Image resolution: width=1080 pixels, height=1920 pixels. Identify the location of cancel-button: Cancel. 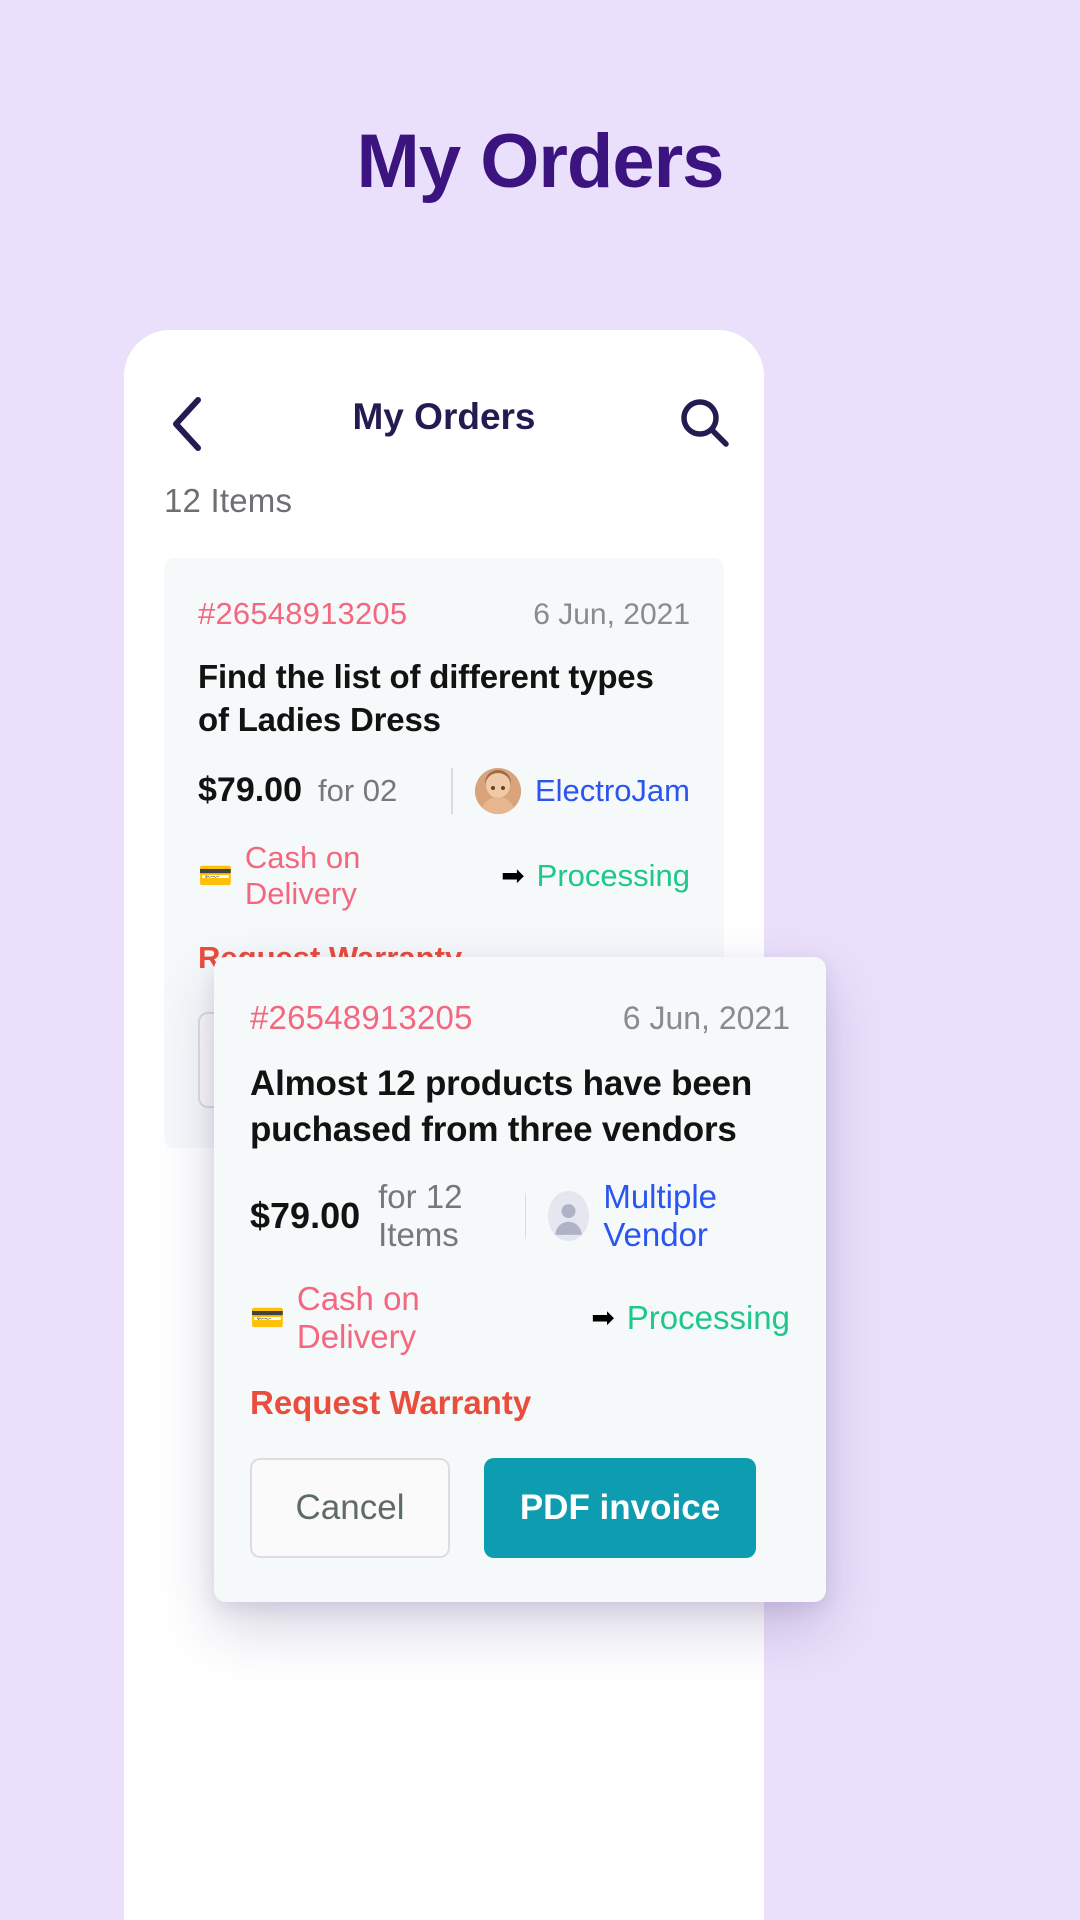
(350, 1508).